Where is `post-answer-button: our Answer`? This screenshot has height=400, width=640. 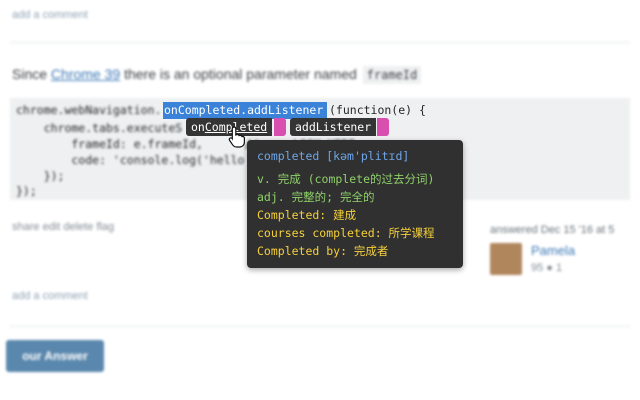
post-answer-button: our Answer is located at coordinates (55, 356).